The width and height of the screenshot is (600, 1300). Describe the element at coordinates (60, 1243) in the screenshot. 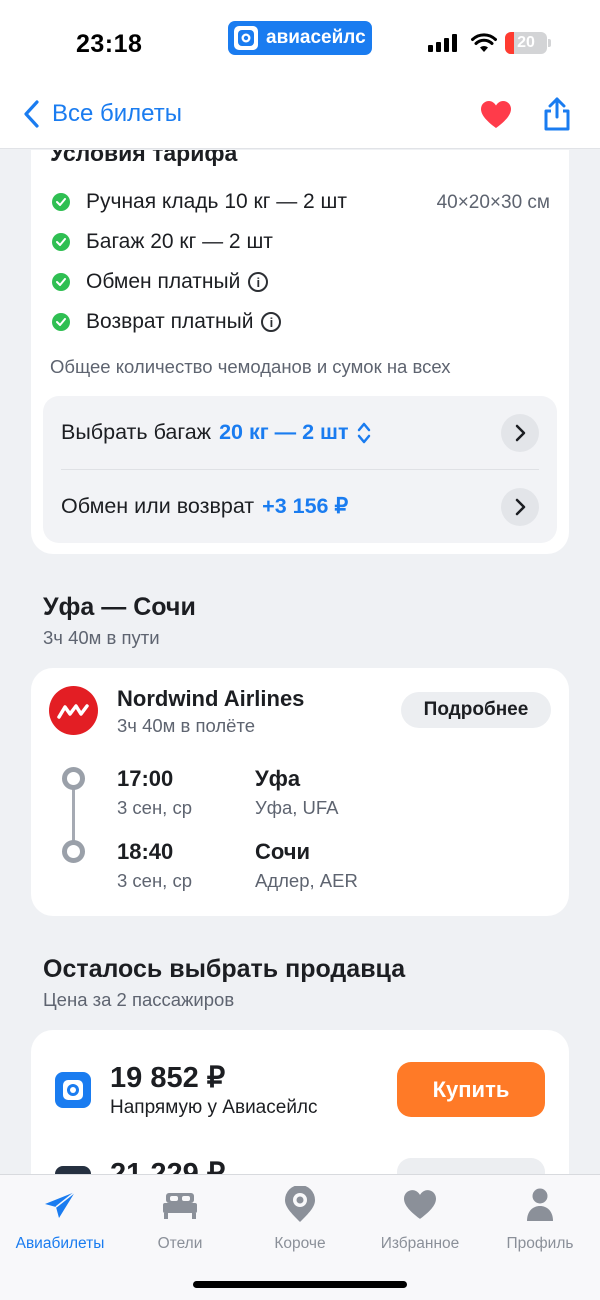

I see `tab-label: Авиабилеты` at that location.